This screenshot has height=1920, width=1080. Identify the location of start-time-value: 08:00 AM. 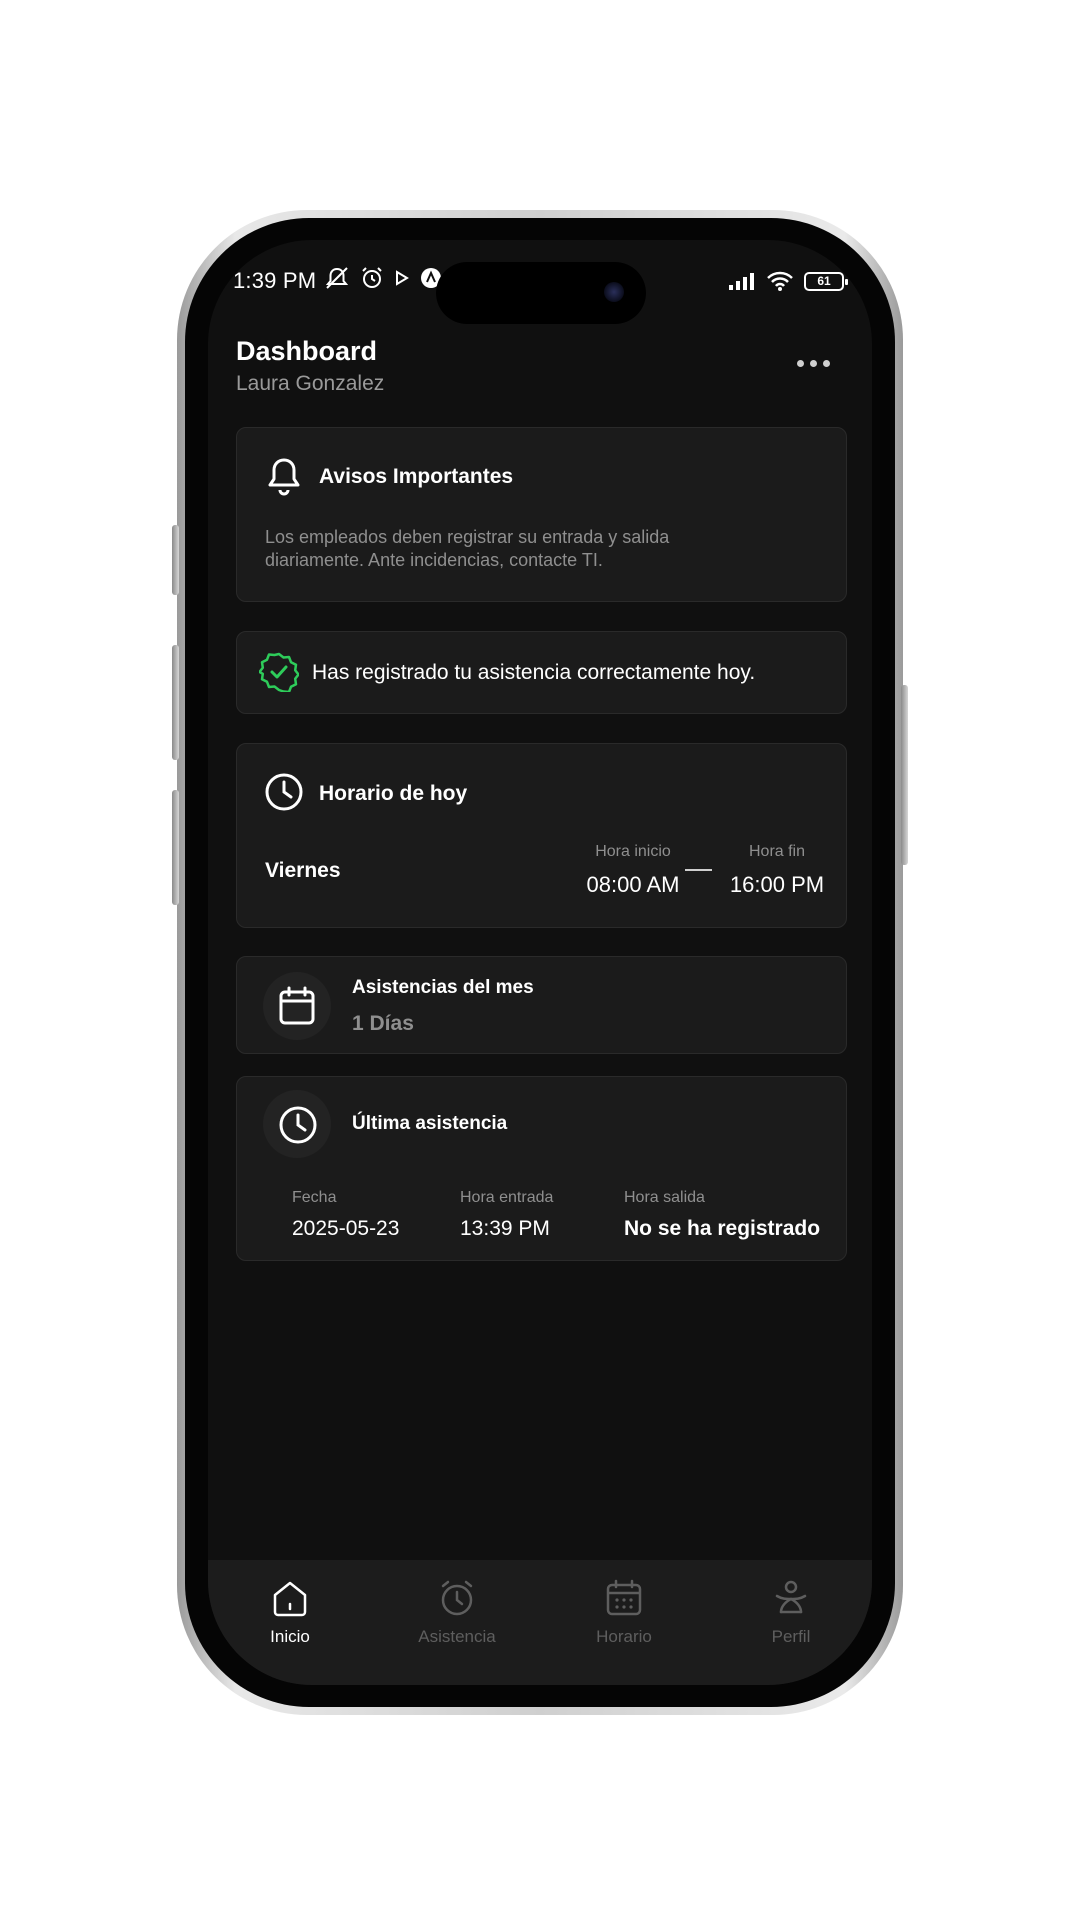
(633, 884).